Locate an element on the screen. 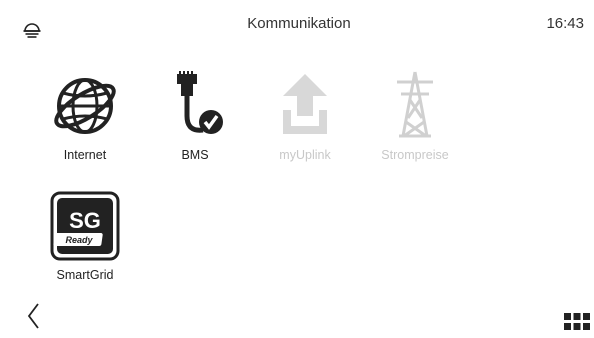 The height and width of the screenshot is (338, 594). tile-bms-label: BMS is located at coordinates (195, 155).